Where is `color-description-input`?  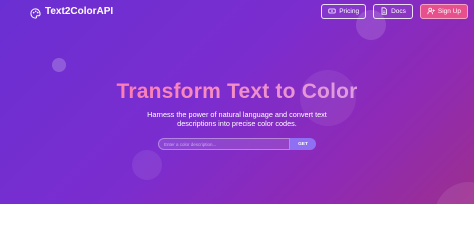
color-description-input is located at coordinates (224, 144).